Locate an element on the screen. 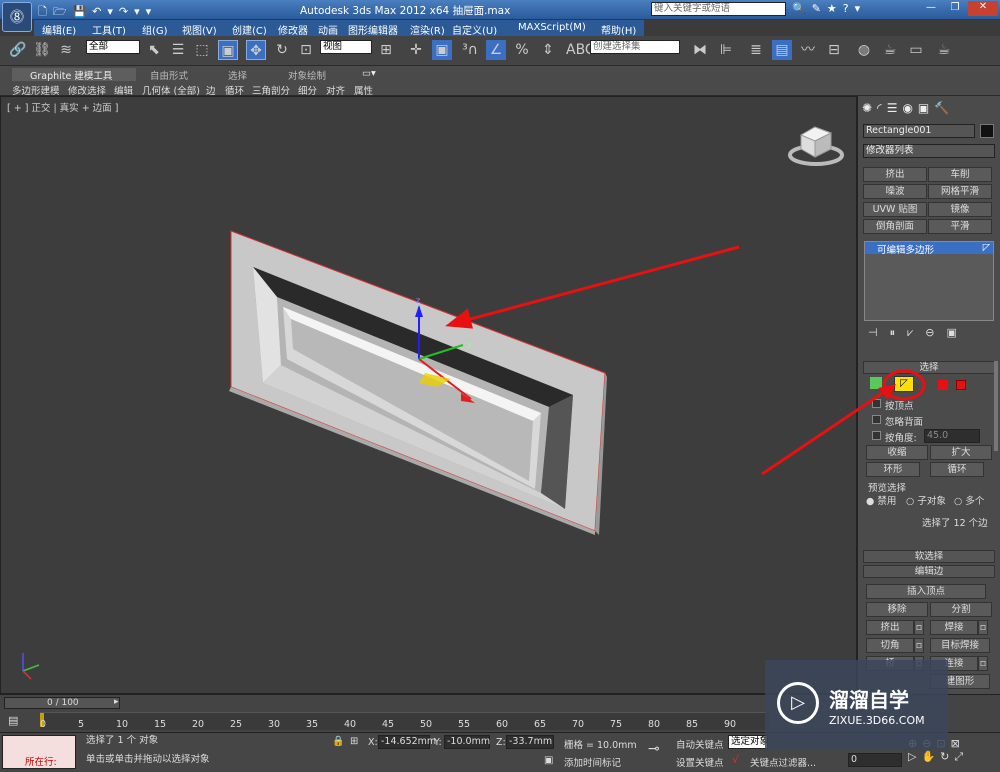 This screenshot has height=772, width=1000. close-button: ✕ is located at coordinates (983, 8).